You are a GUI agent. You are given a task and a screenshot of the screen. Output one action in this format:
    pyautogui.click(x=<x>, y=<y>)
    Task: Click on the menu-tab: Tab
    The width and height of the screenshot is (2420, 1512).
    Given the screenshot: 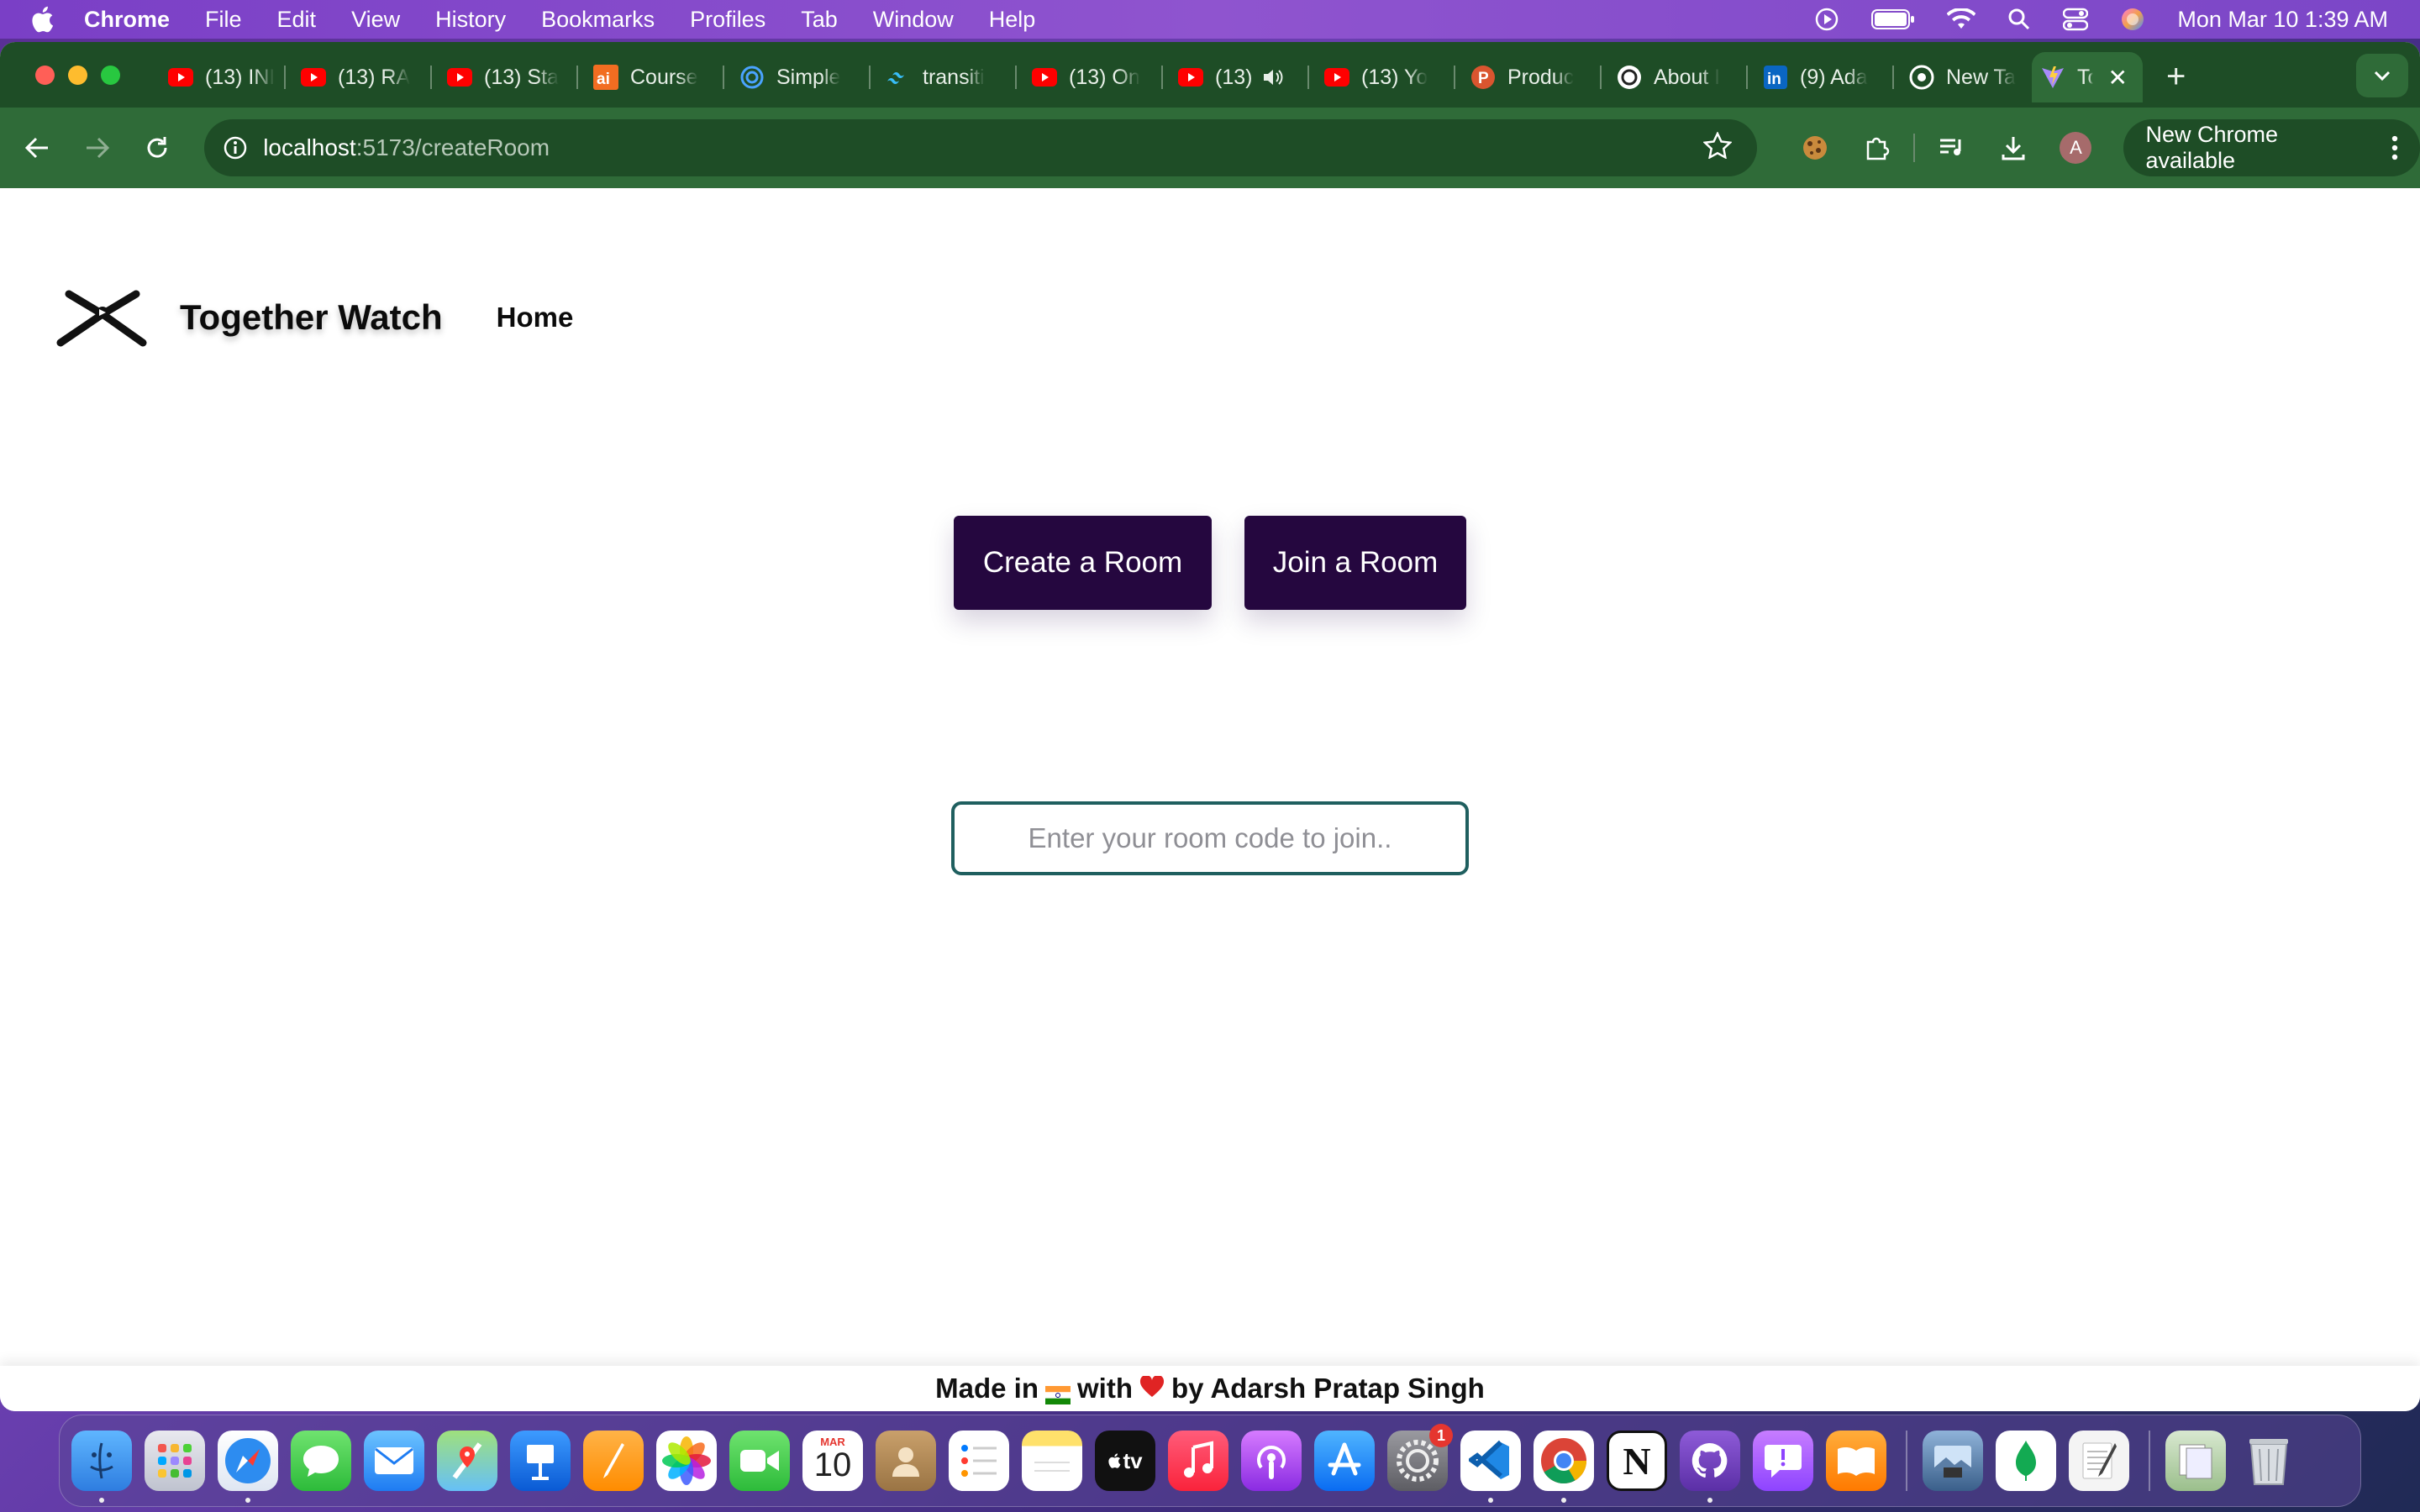 What is the action you would take?
    pyautogui.click(x=819, y=20)
    